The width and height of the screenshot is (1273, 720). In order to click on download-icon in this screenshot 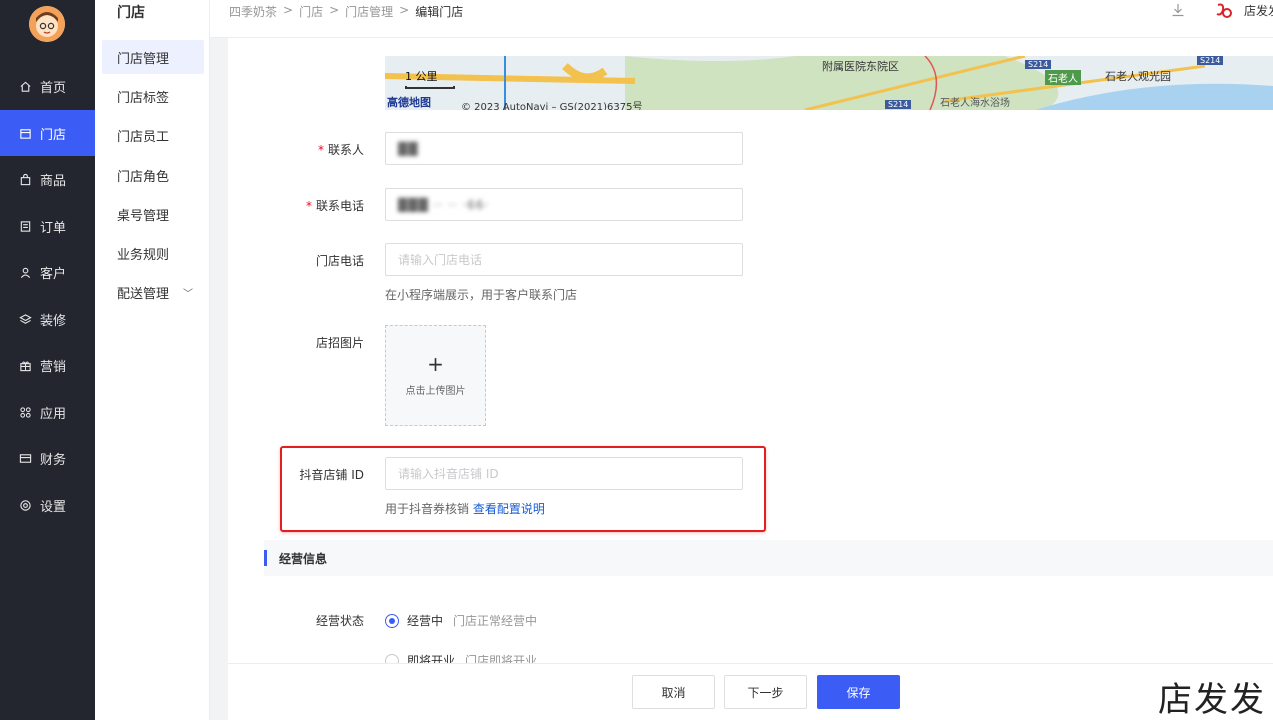, I will do `click(1178, 10)`.